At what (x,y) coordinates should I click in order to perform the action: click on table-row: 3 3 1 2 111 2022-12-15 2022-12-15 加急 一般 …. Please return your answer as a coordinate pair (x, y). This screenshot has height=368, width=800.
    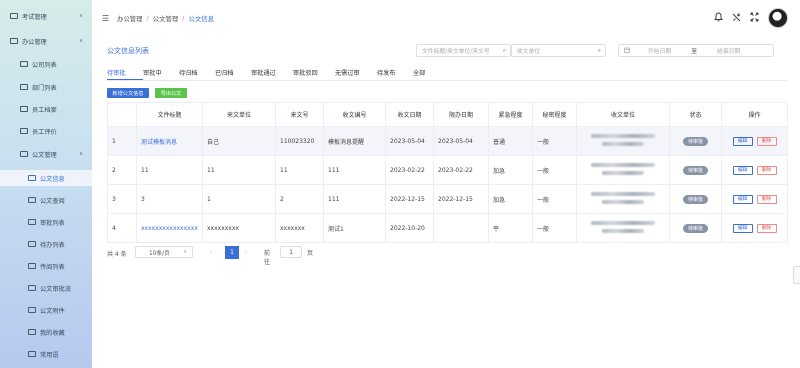
    Looking at the image, I should click on (447, 199).